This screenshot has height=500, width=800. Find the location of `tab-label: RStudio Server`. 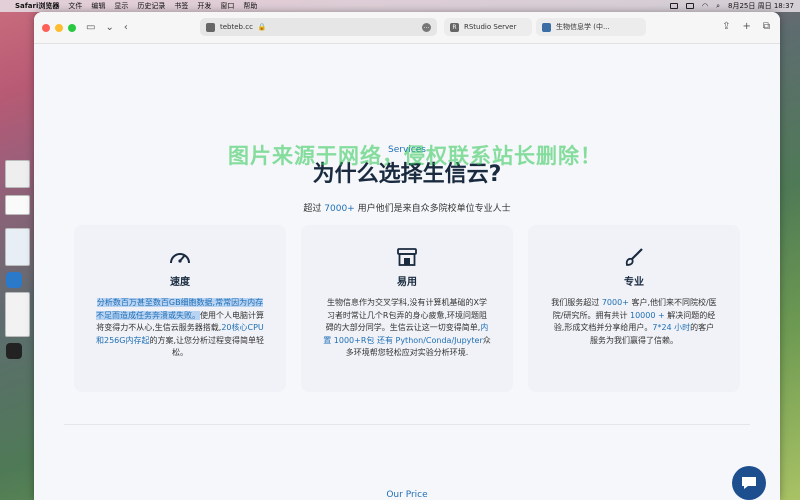

tab-label: RStudio Server is located at coordinates (490, 27).